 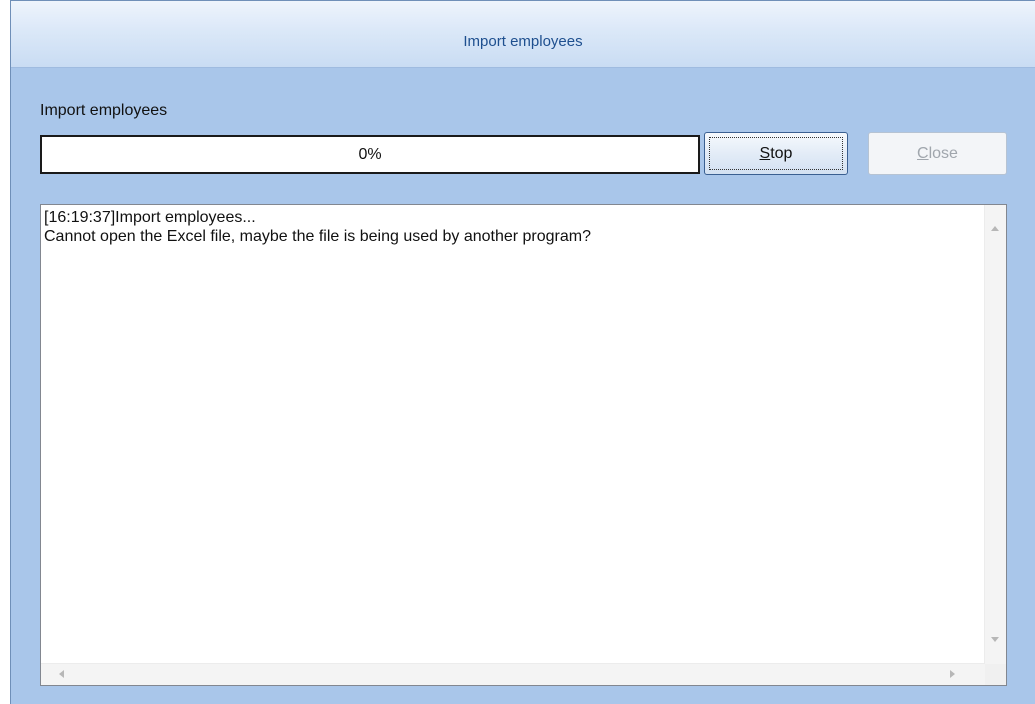 I want to click on close-label-rest: lose, so click(x=943, y=153).